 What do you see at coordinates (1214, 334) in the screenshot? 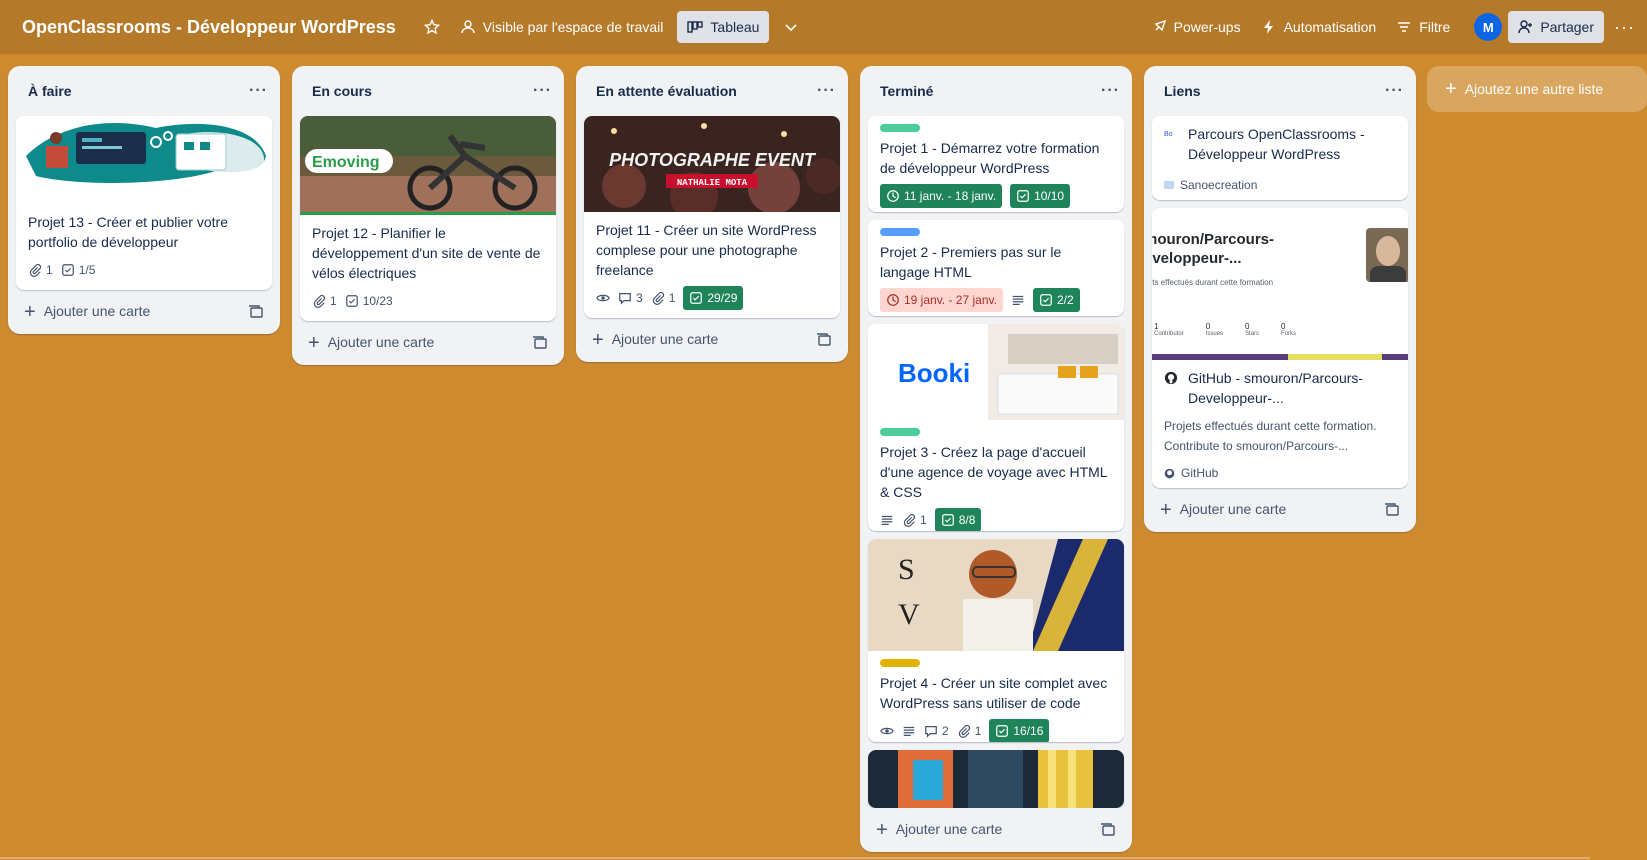
I see `stat-label: Issues` at bounding box center [1214, 334].